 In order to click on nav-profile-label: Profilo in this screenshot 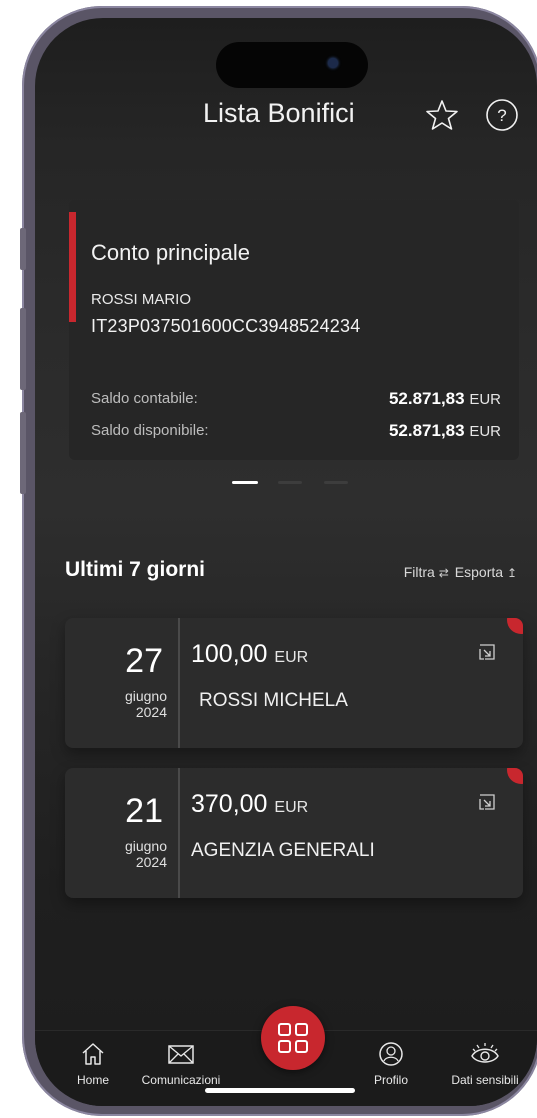, I will do `click(390, 1080)`.